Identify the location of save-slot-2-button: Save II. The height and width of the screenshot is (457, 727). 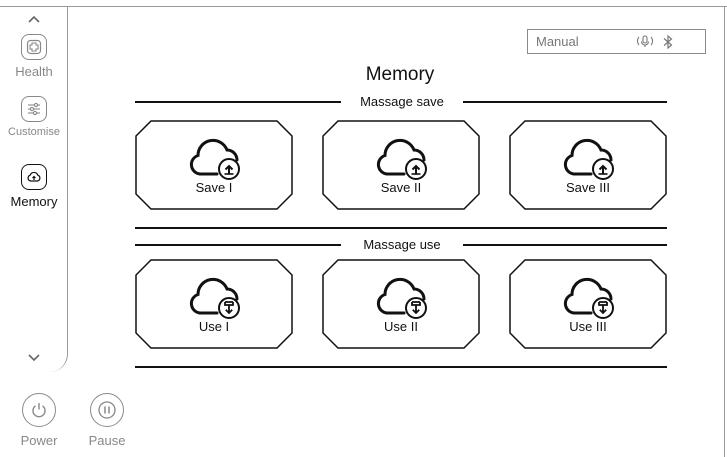
(401, 165).